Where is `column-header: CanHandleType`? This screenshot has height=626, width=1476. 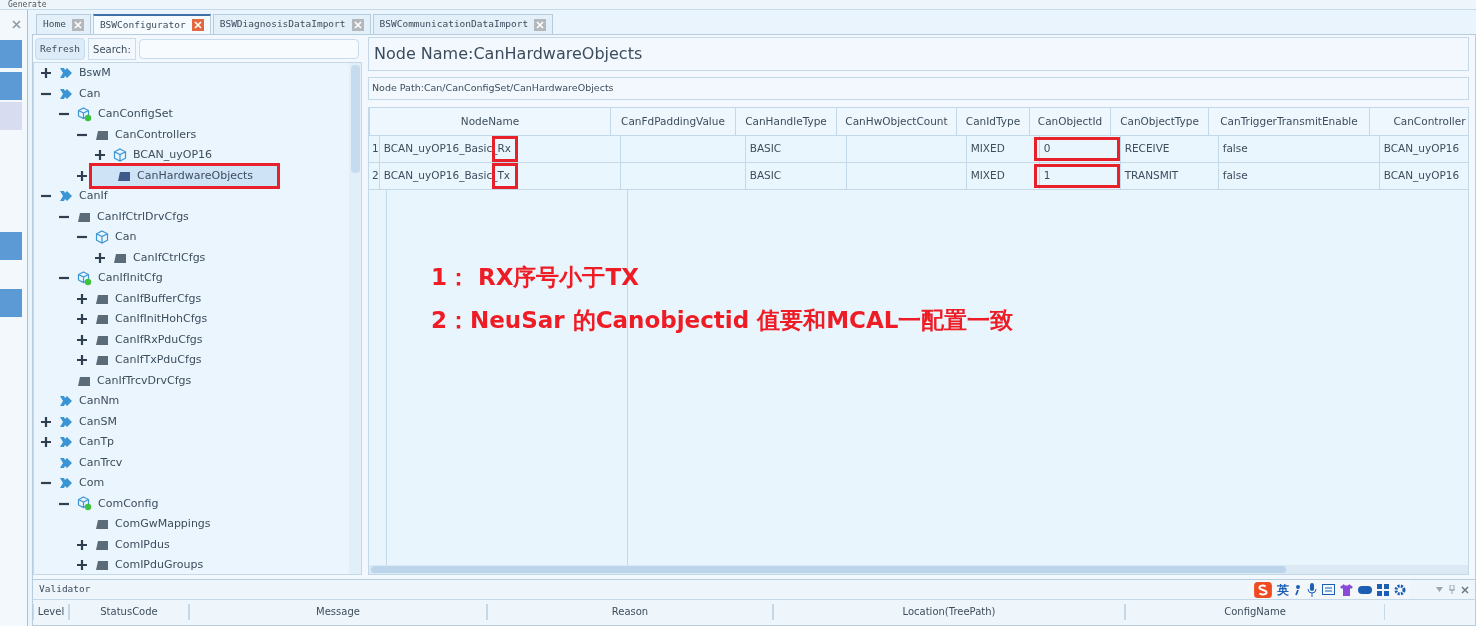
column-header: CanHandleType is located at coordinates (786, 121).